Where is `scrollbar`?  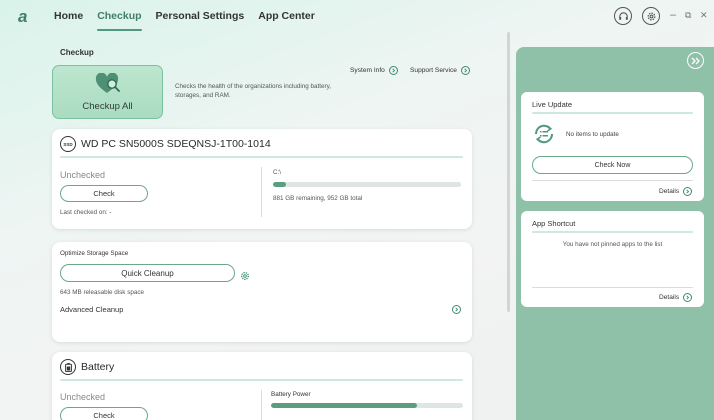
scrollbar is located at coordinates (508, 172).